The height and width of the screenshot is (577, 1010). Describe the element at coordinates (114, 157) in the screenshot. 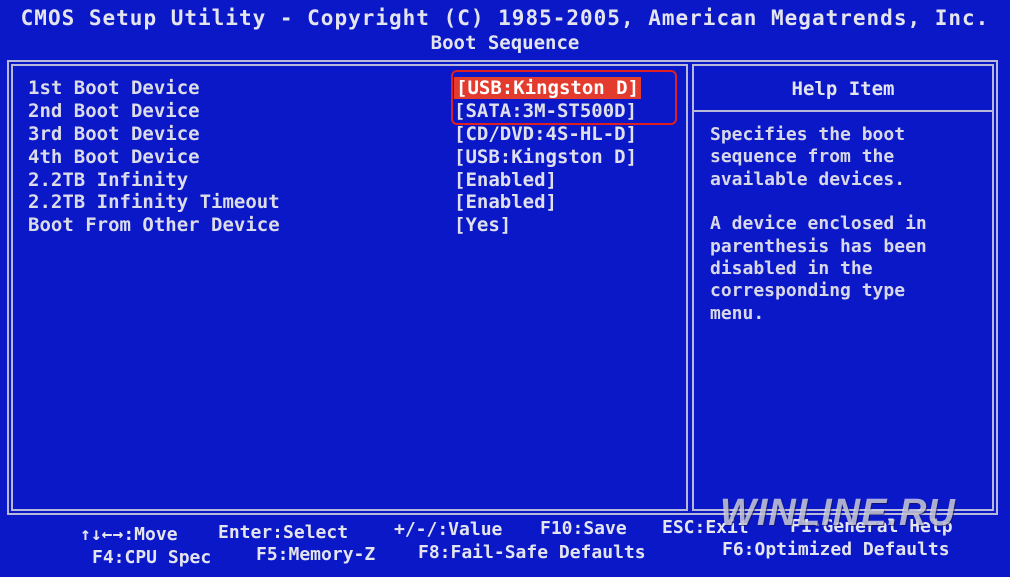

I see `setting-label: 4th Boot Device` at that location.